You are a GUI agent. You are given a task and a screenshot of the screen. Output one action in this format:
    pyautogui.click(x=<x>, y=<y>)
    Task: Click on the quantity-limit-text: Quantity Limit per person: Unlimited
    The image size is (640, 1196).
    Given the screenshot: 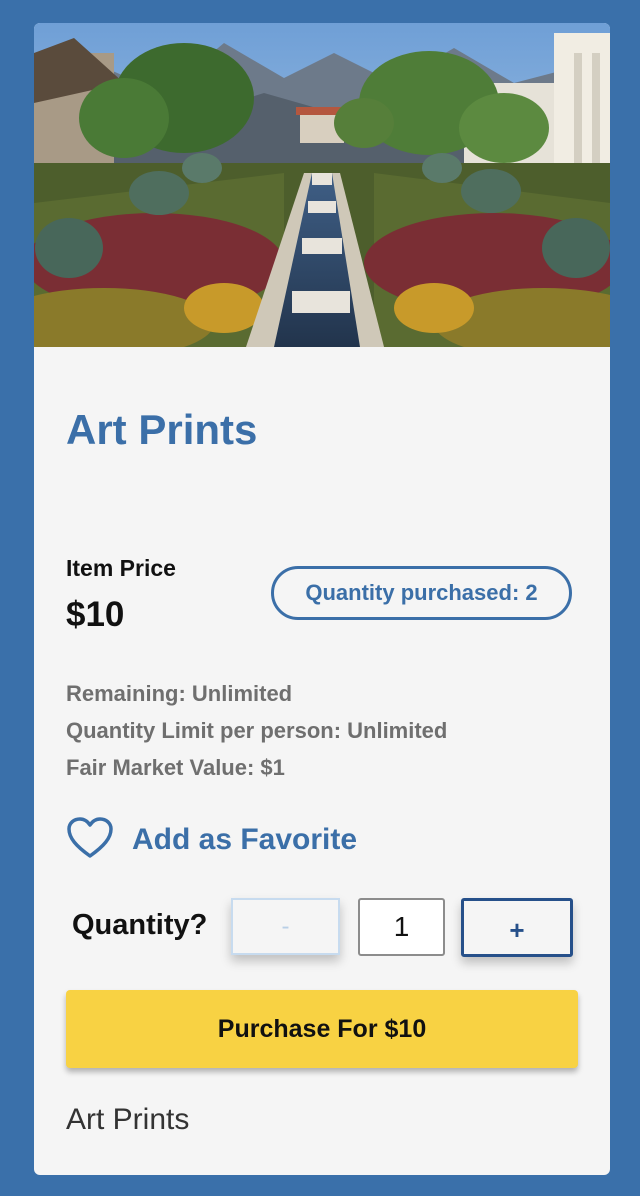 What is the action you would take?
    pyautogui.click(x=257, y=730)
    